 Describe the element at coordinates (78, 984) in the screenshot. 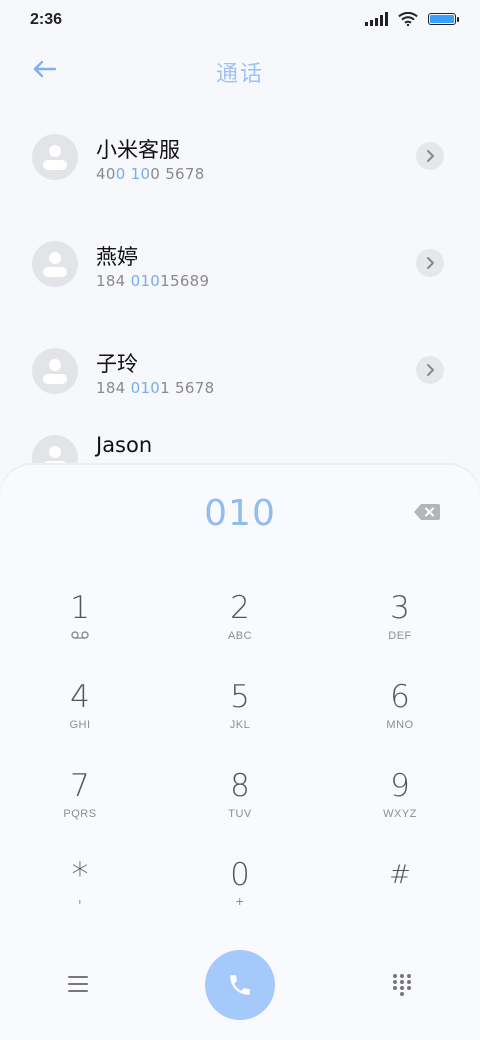

I see `menu-icon` at that location.